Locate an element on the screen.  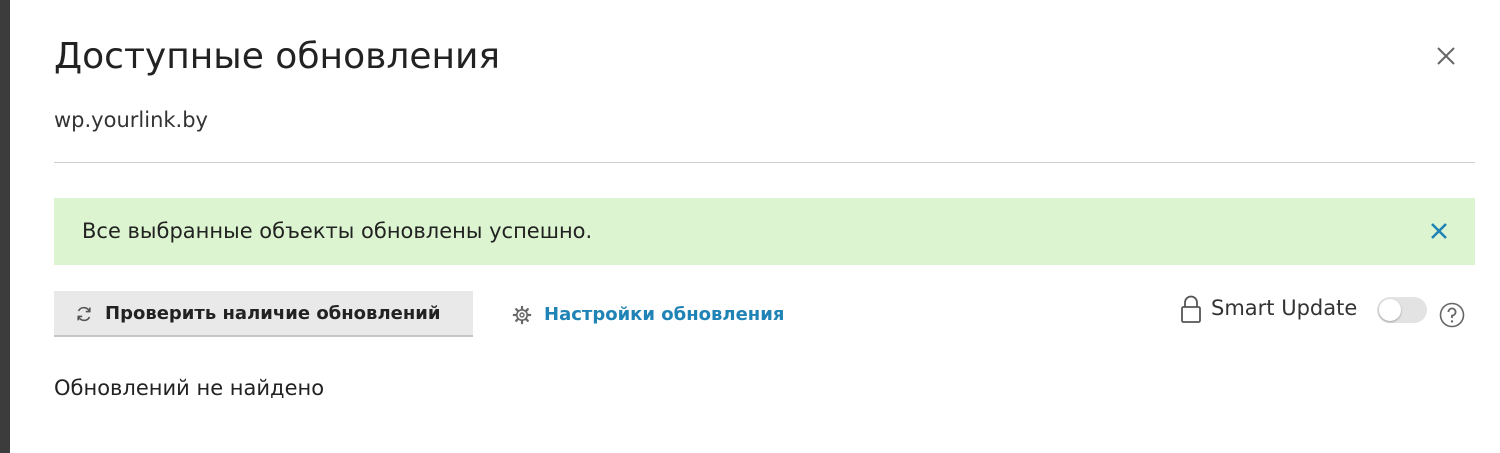
header-divider is located at coordinates (764, 162).